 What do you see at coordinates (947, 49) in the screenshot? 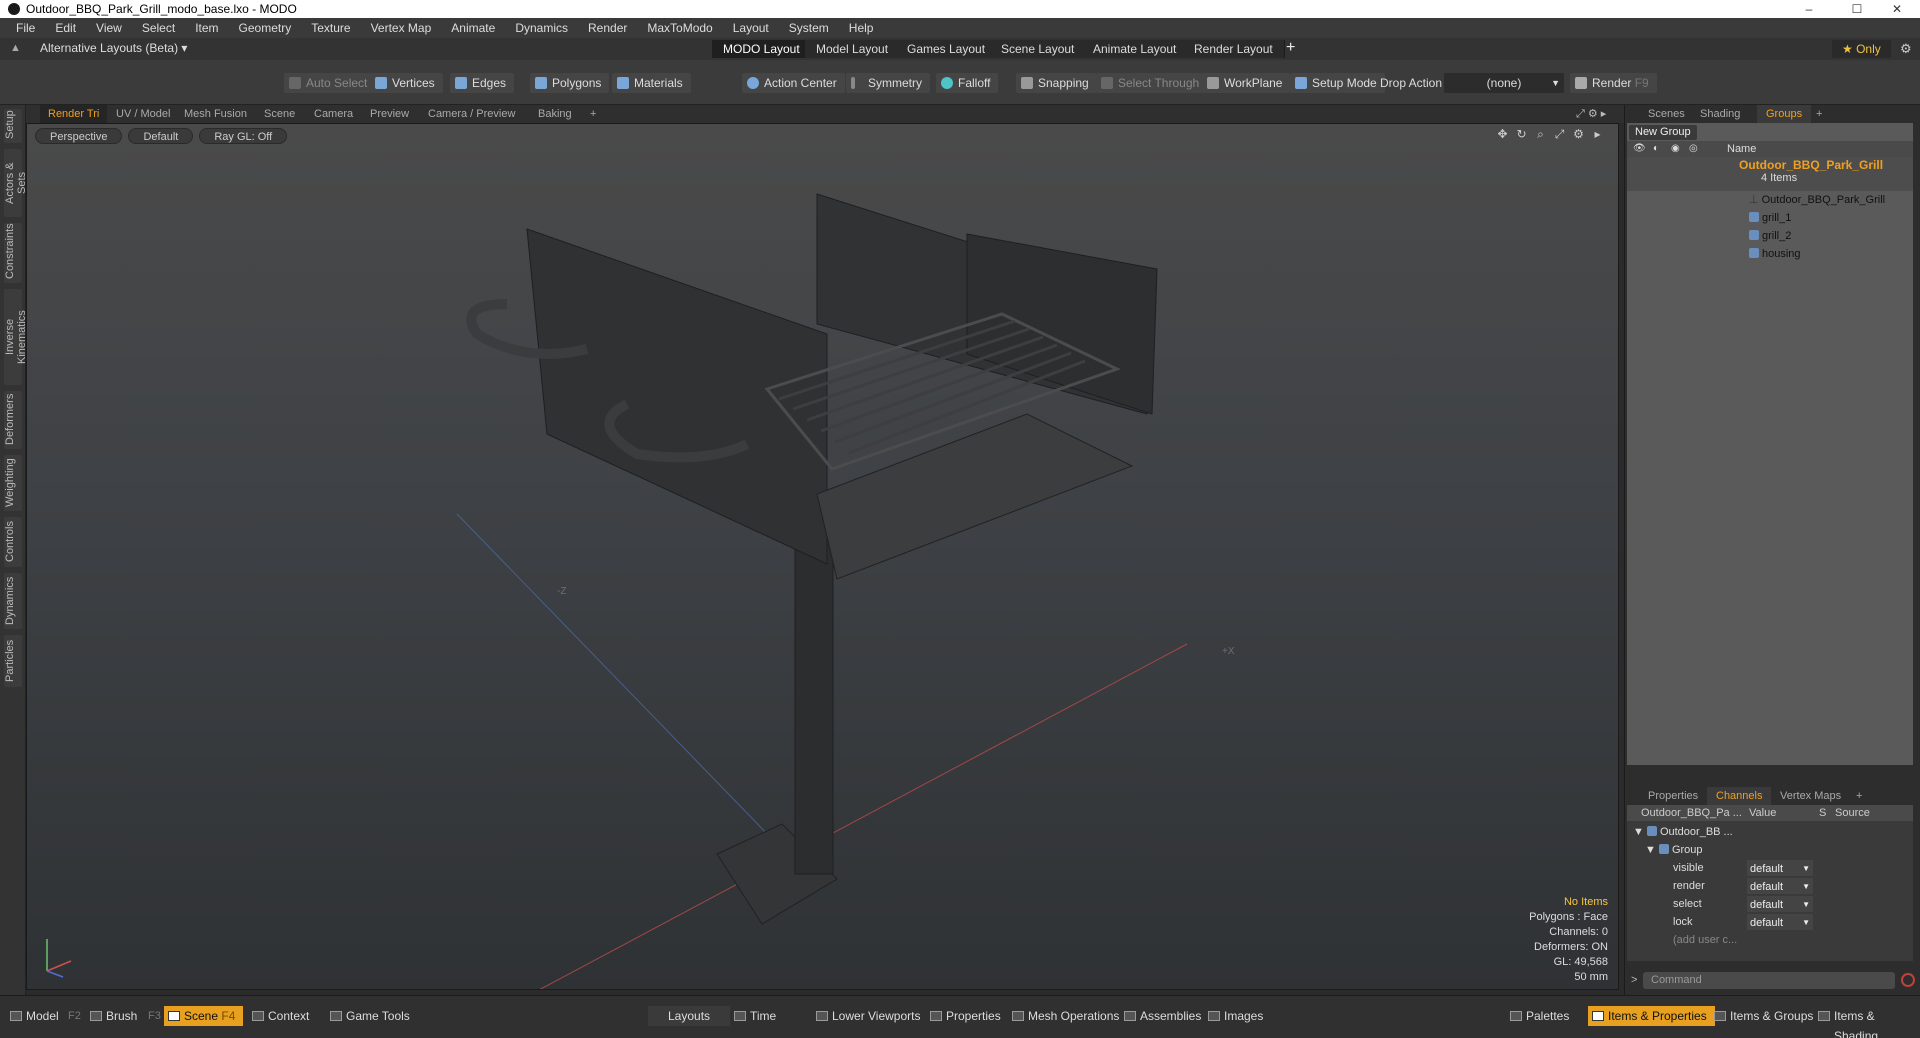
I see `tab-games-layout: Games Layout` at bounding box center [947, 49].